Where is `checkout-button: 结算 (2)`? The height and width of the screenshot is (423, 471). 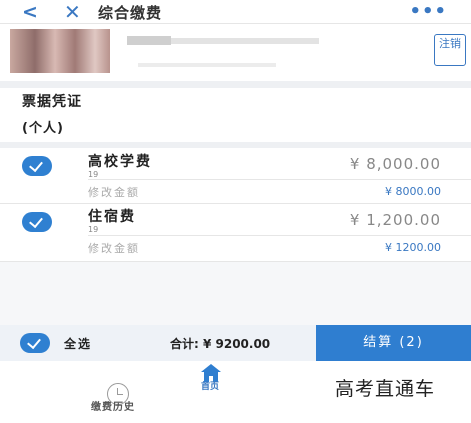
checkout-button: 结算 (2) is located at coordinates (393, 343).